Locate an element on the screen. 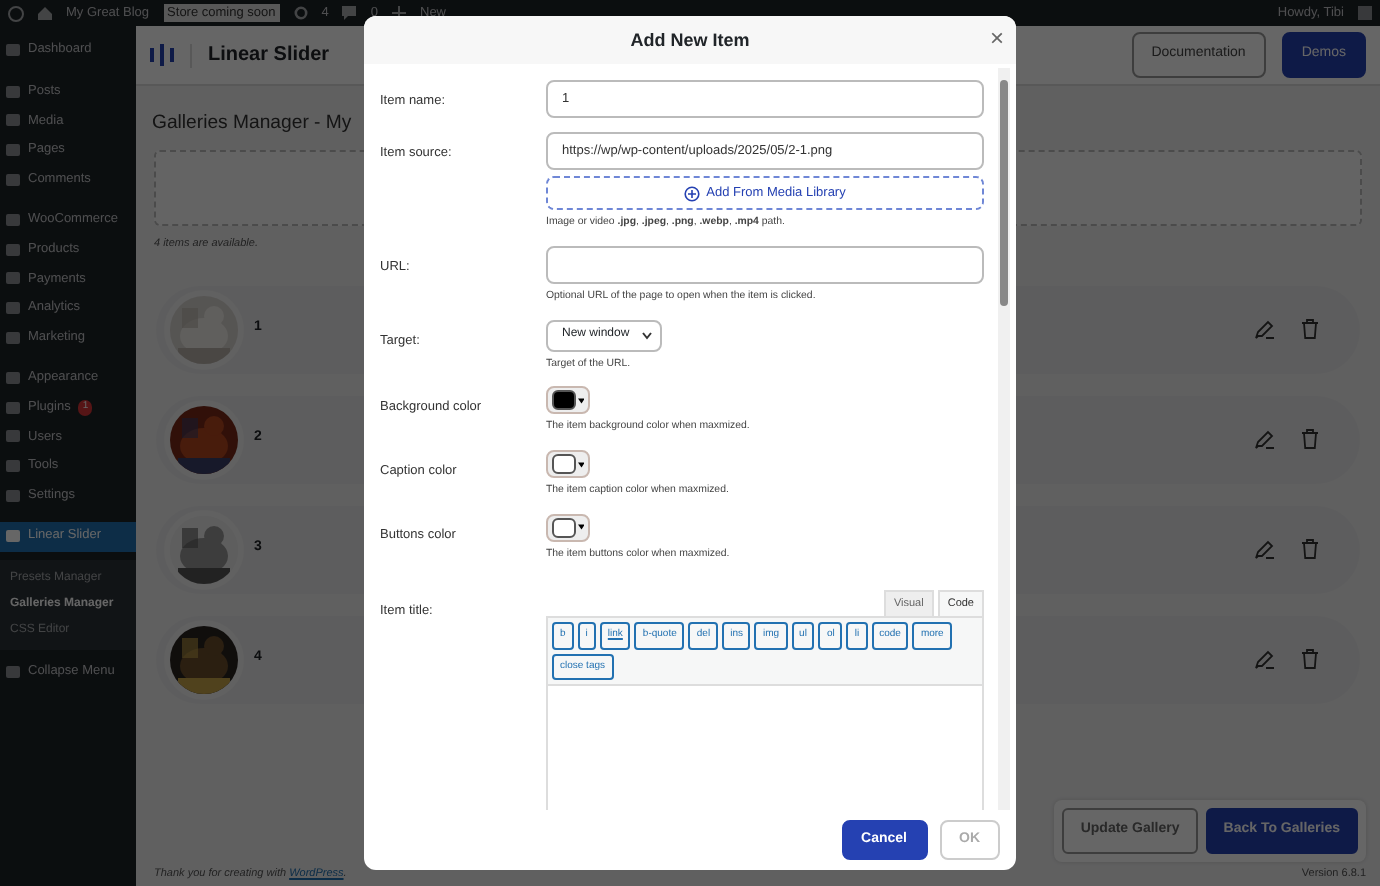 Image resolution: width=1380 pixels, height=886 pixels. plus-circle-icon is located at coordinates (692, 193).